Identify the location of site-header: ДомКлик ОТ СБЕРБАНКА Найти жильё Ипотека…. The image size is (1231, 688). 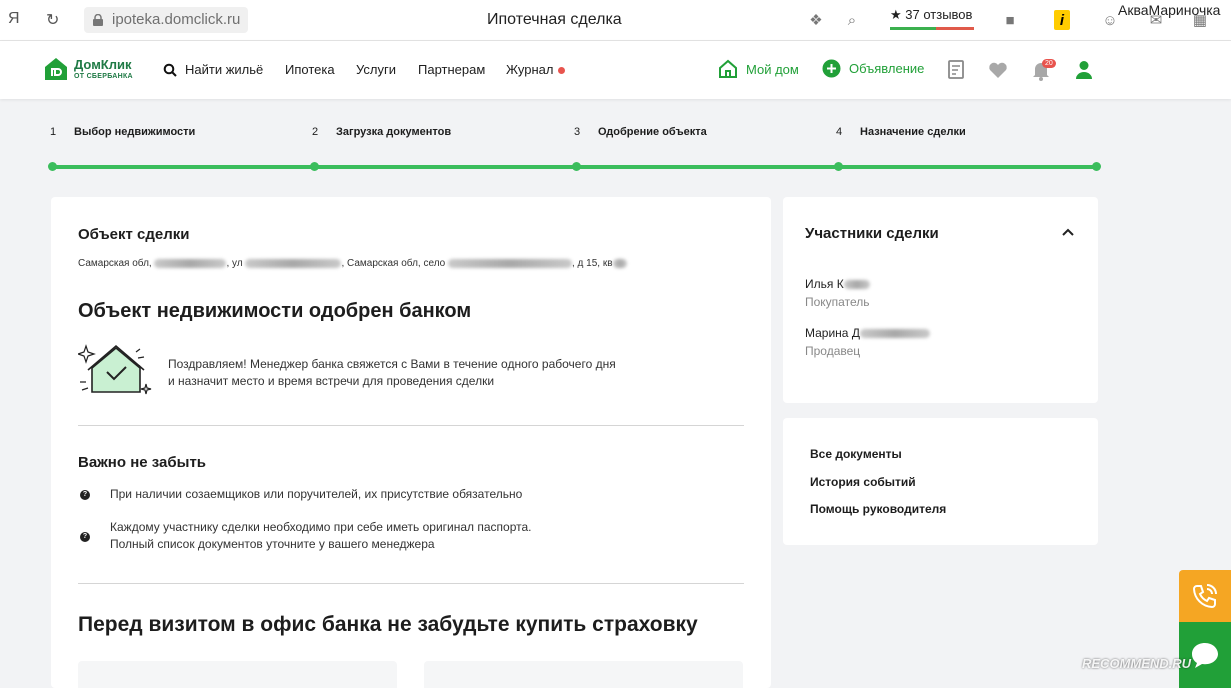
(615, 70).